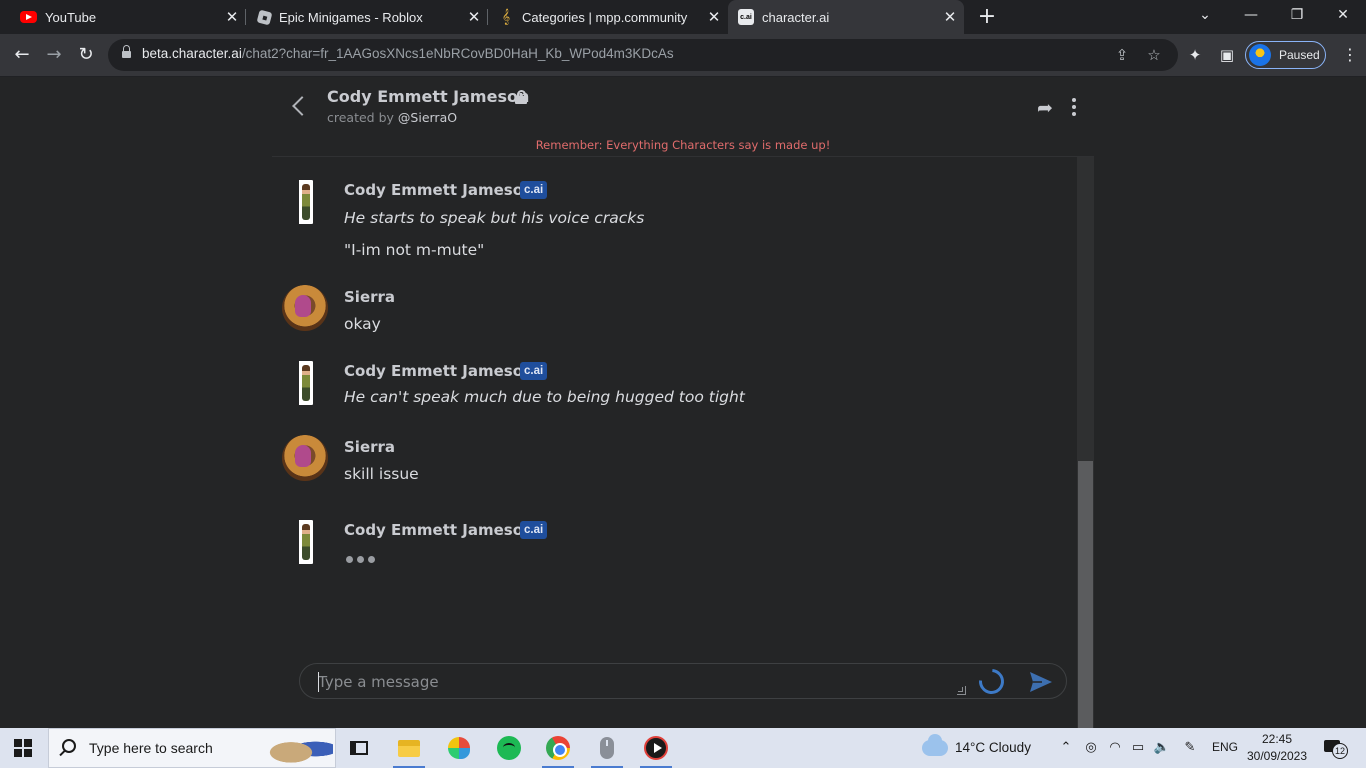 The image size is (1366, 768). I want to click on roblox-icon, so click(264, 17).